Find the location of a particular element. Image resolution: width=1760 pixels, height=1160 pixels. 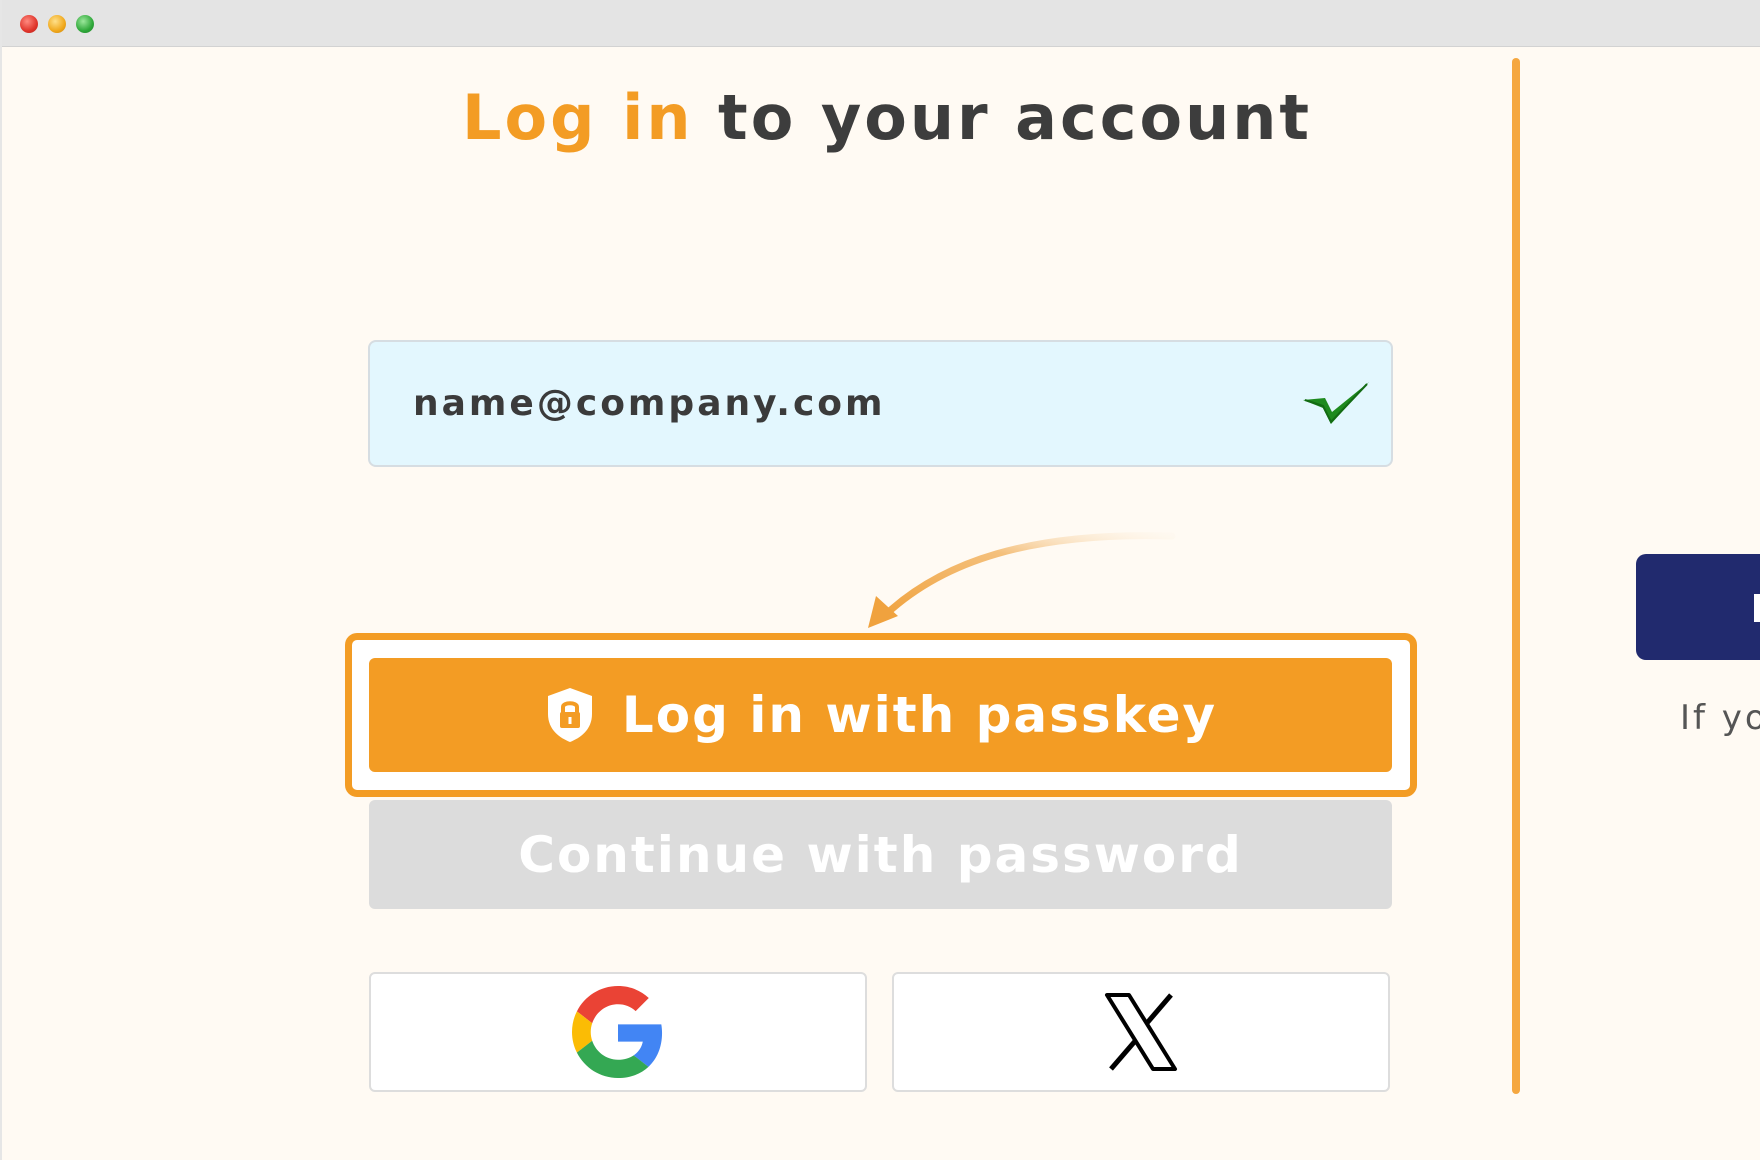

zoom-window-button is located at coordinates (85, 24).